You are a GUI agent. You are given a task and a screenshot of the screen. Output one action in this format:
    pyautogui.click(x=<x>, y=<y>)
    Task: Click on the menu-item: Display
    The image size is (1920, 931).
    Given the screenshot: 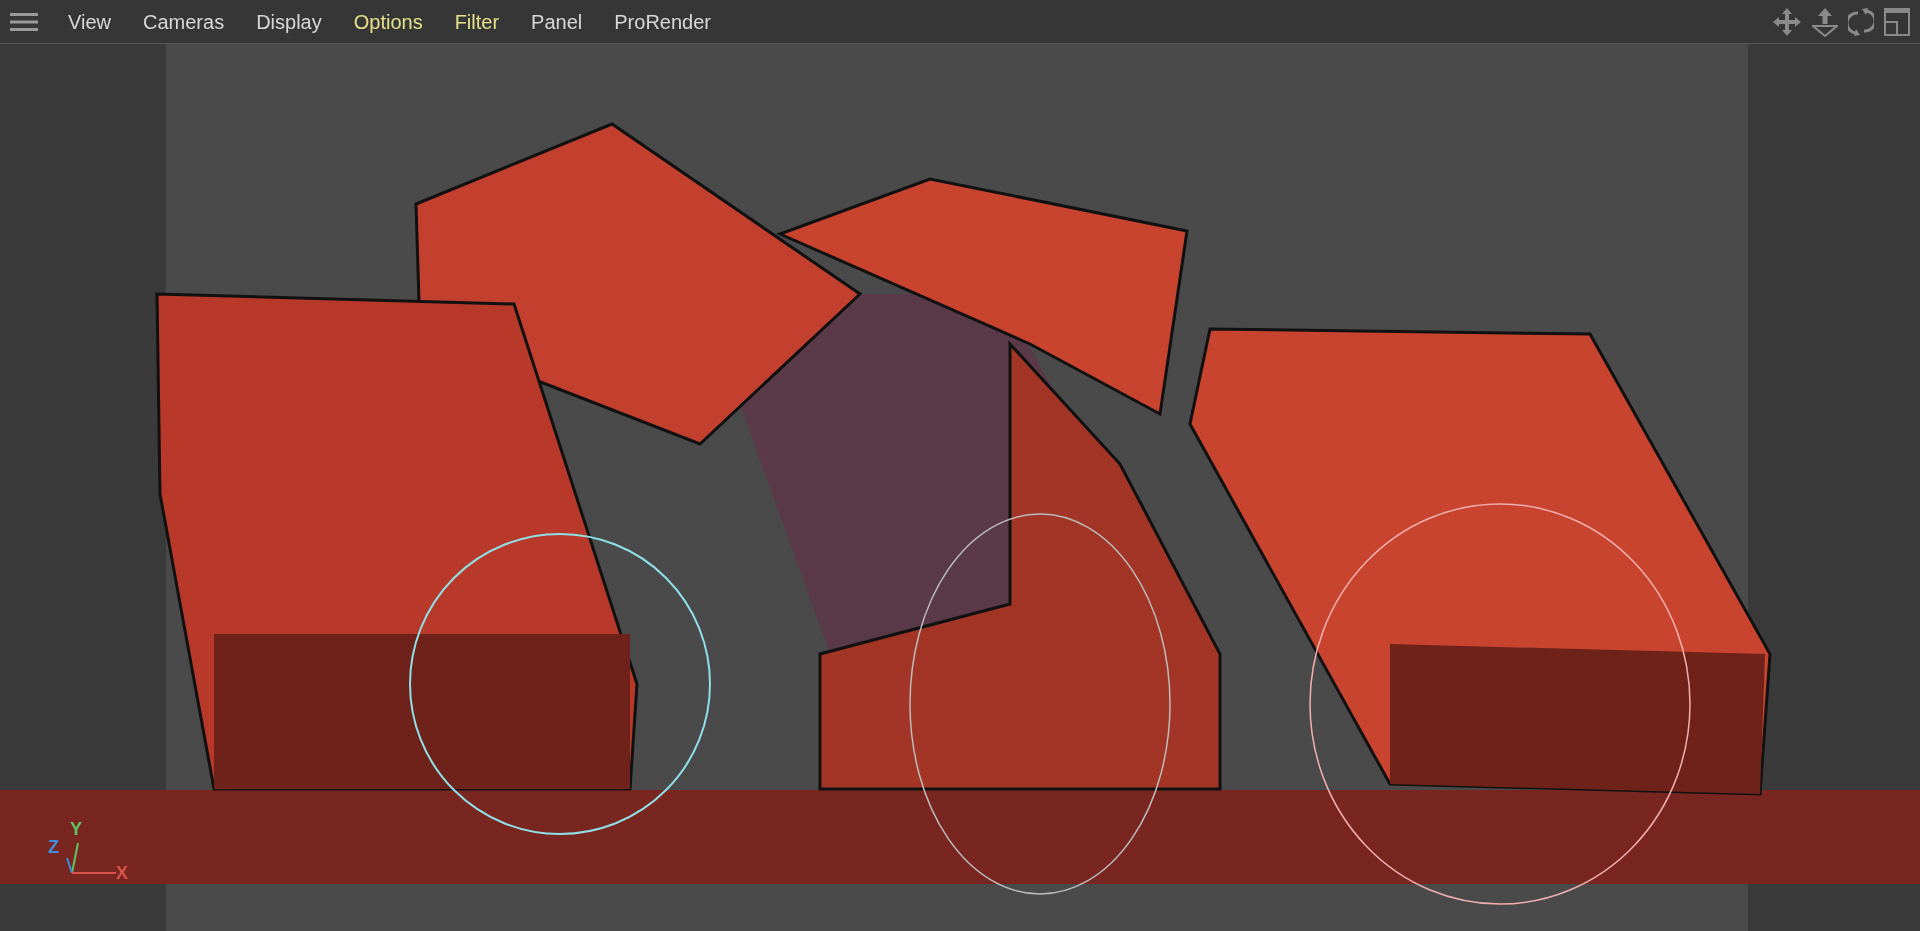 What is the action you would take?
    pyautogui.click(x=289, y=21)
    